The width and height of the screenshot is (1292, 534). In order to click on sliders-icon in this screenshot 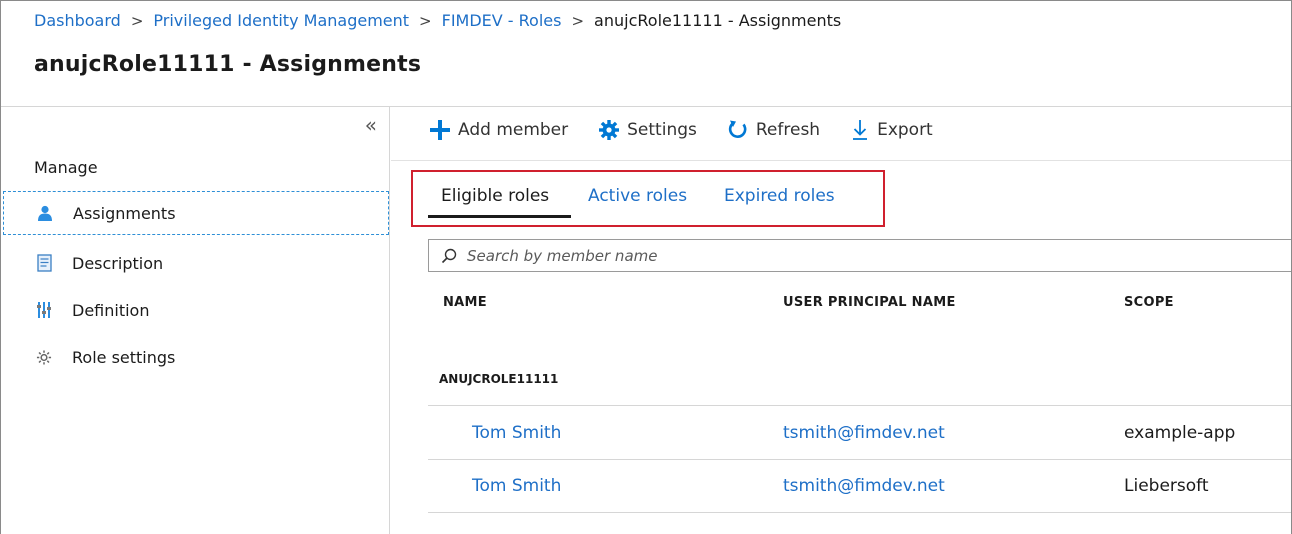, I will do `click(44, 310)`.